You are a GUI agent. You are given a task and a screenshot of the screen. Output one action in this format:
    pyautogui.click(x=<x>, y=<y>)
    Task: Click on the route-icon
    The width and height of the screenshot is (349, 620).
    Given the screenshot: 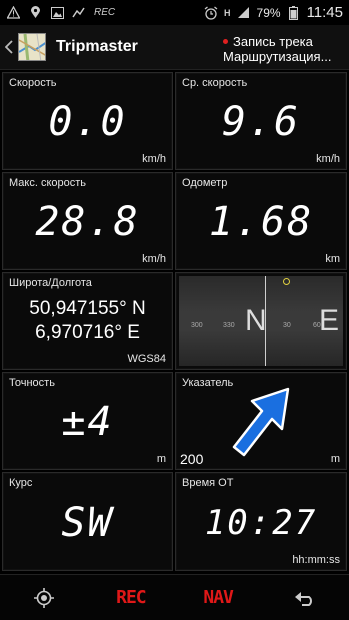 What is the action you would take?
    pyautogui.click(x=79, y=13)
    